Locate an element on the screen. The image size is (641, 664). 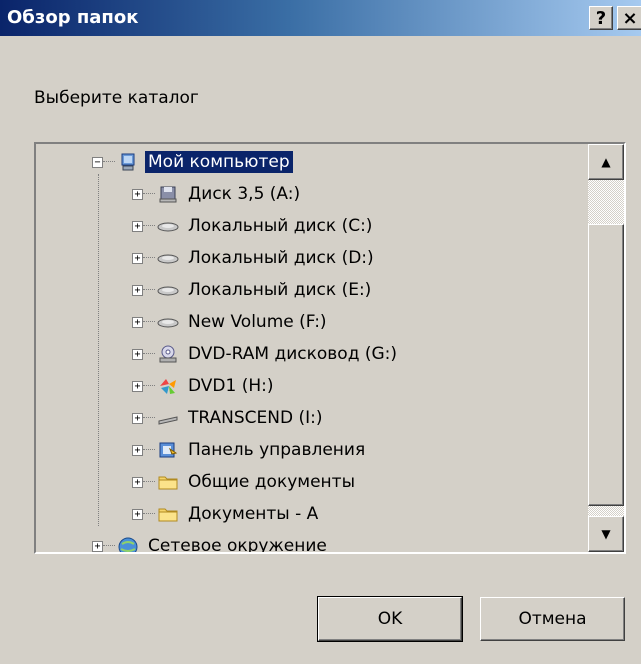
close-button: × is located at coordinates (629, 18).